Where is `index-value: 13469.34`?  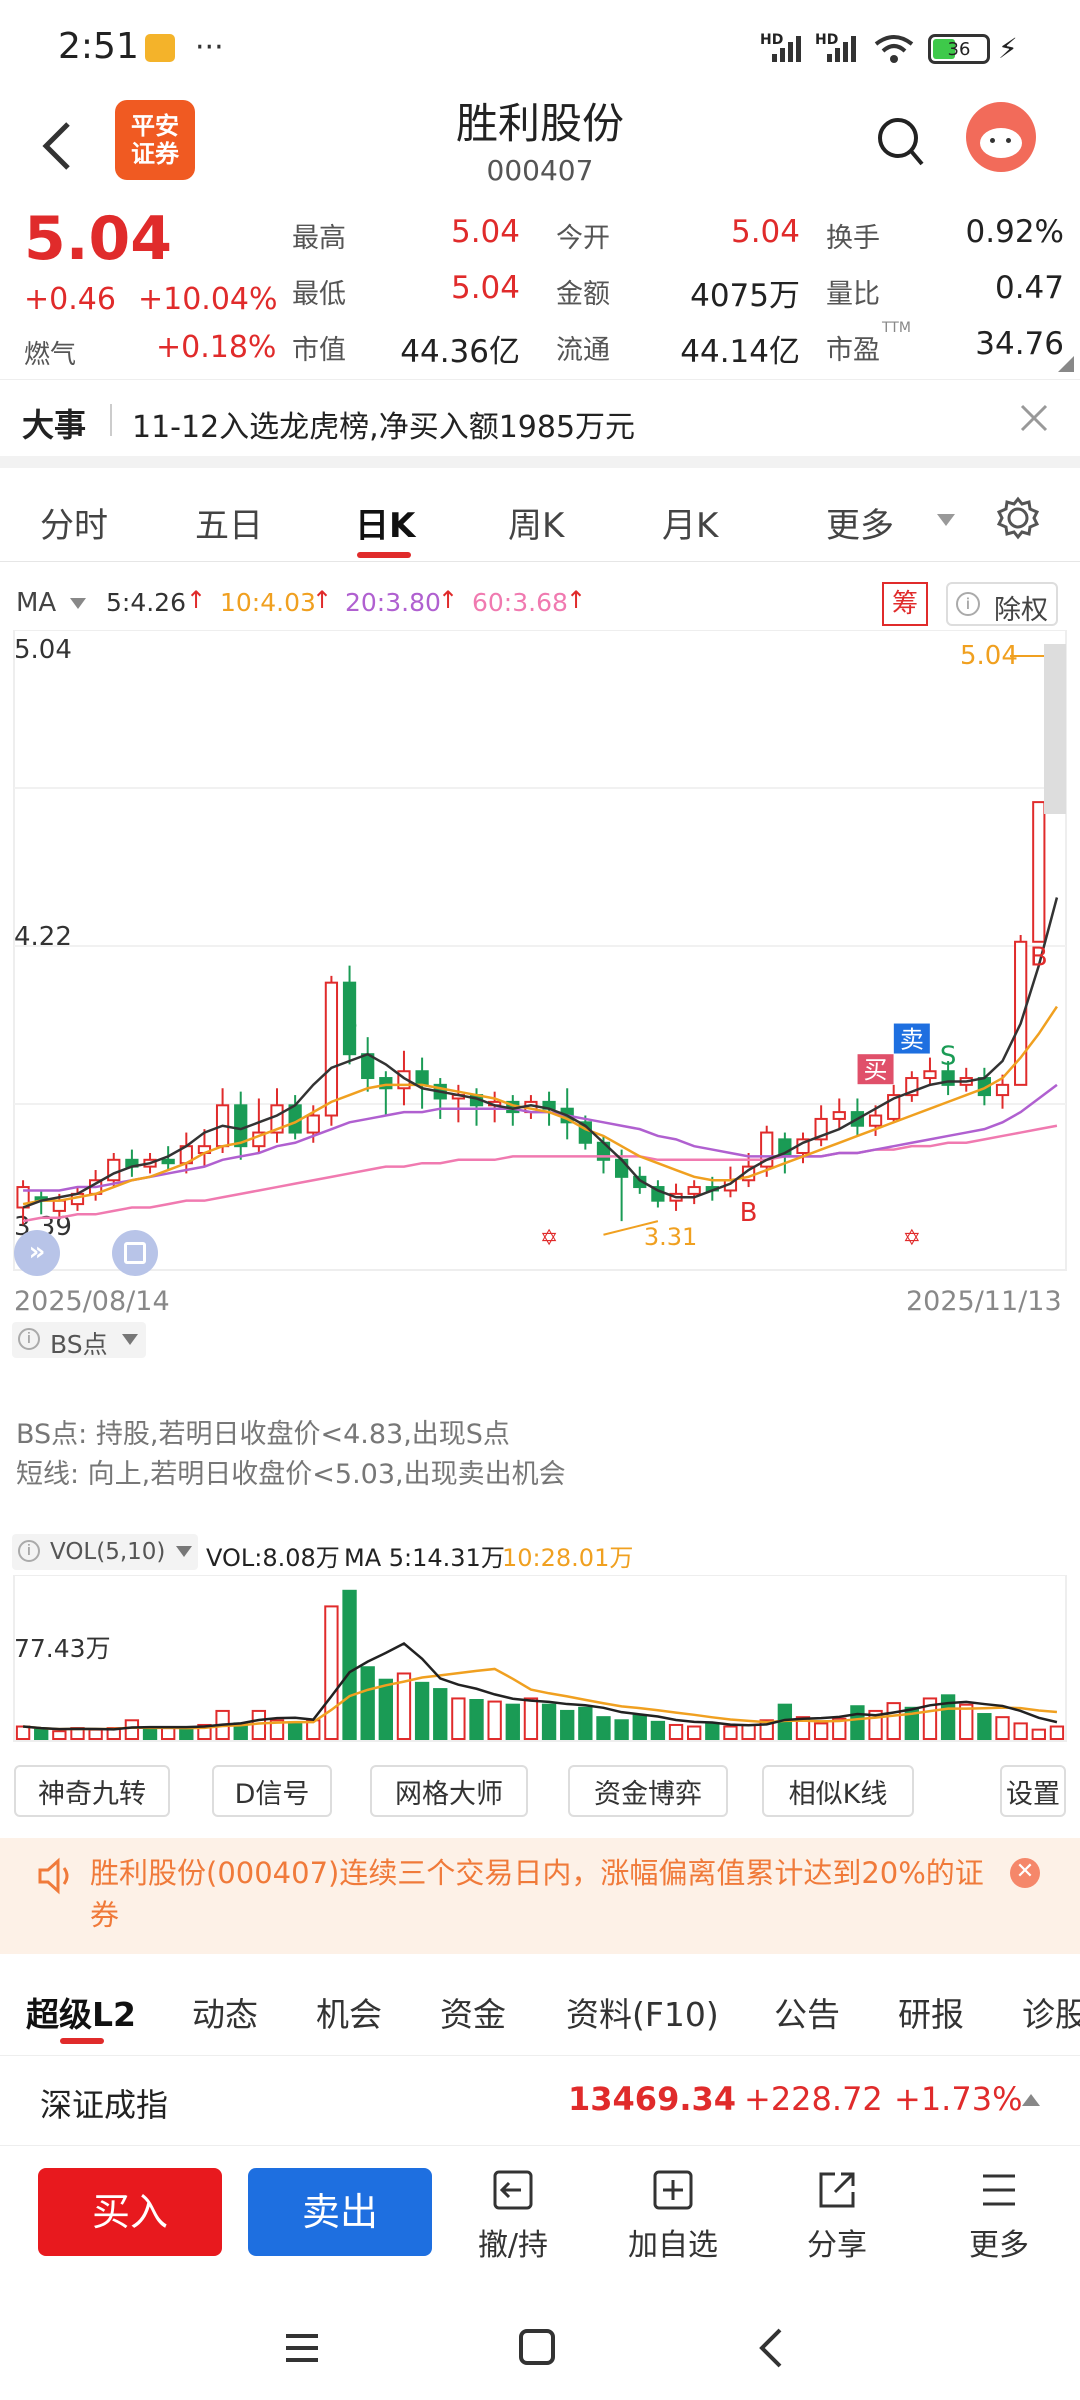
index-value: 13469.34 is located at coordinates (652, 2099).